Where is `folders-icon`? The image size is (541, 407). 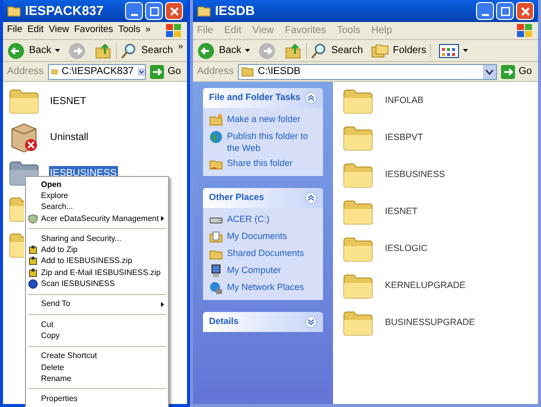 folders-icon is located at coordinates (379, 50).